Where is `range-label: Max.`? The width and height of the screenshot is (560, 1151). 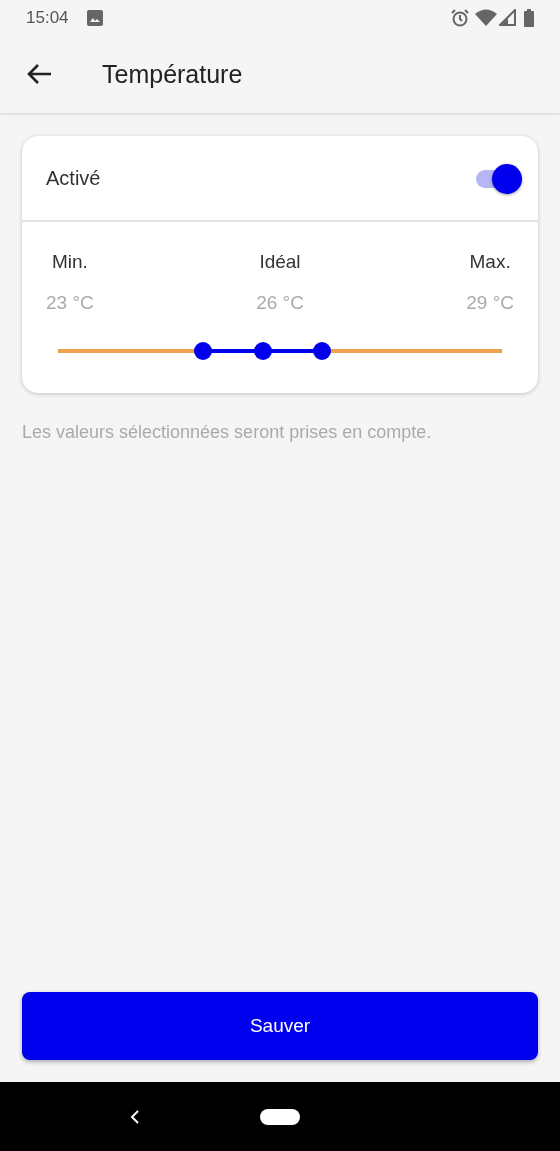
range-label: Max. is located at coordinates (490, 262).